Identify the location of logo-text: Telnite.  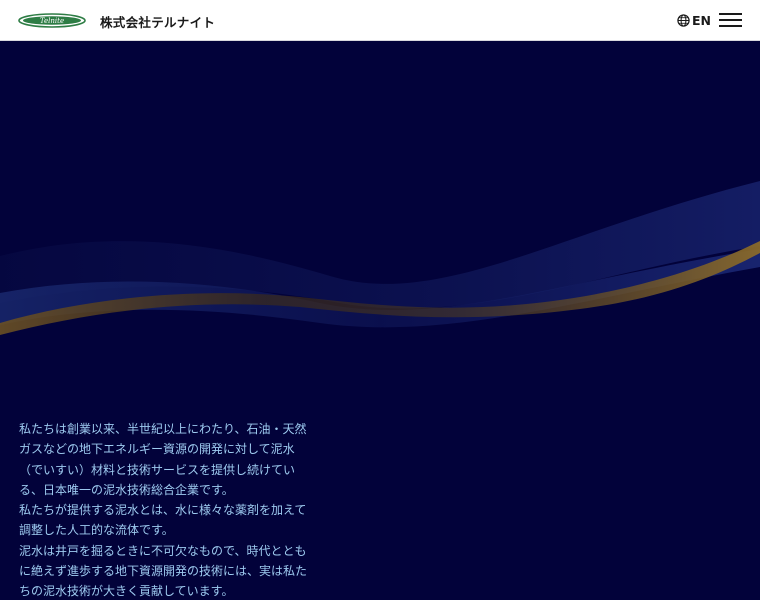
(52, 21).